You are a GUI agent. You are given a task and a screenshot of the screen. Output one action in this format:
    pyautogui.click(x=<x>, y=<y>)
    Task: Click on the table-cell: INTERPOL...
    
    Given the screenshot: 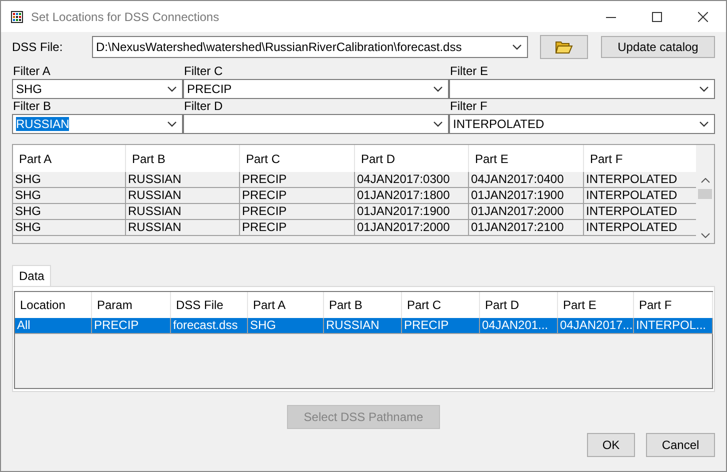 What is the action you would take?
    pyautogui.click(x=673, y=326)
    